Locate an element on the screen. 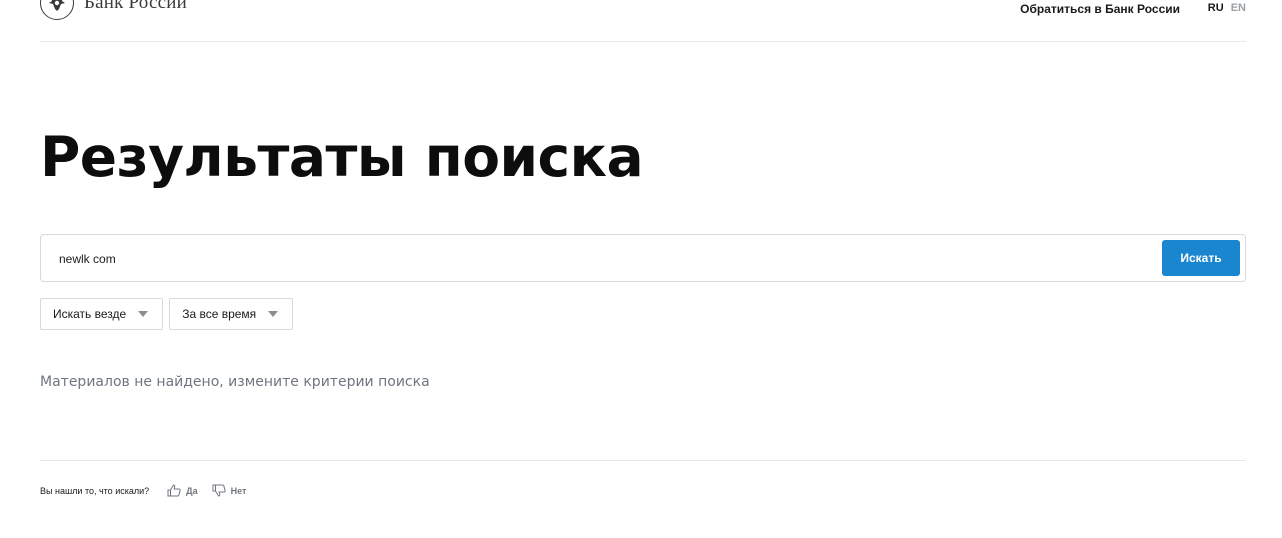 Image resolution: width=1282 pixels, height=538 pixels. feedback-no-button: Нет is located at coordinates (229, 490).